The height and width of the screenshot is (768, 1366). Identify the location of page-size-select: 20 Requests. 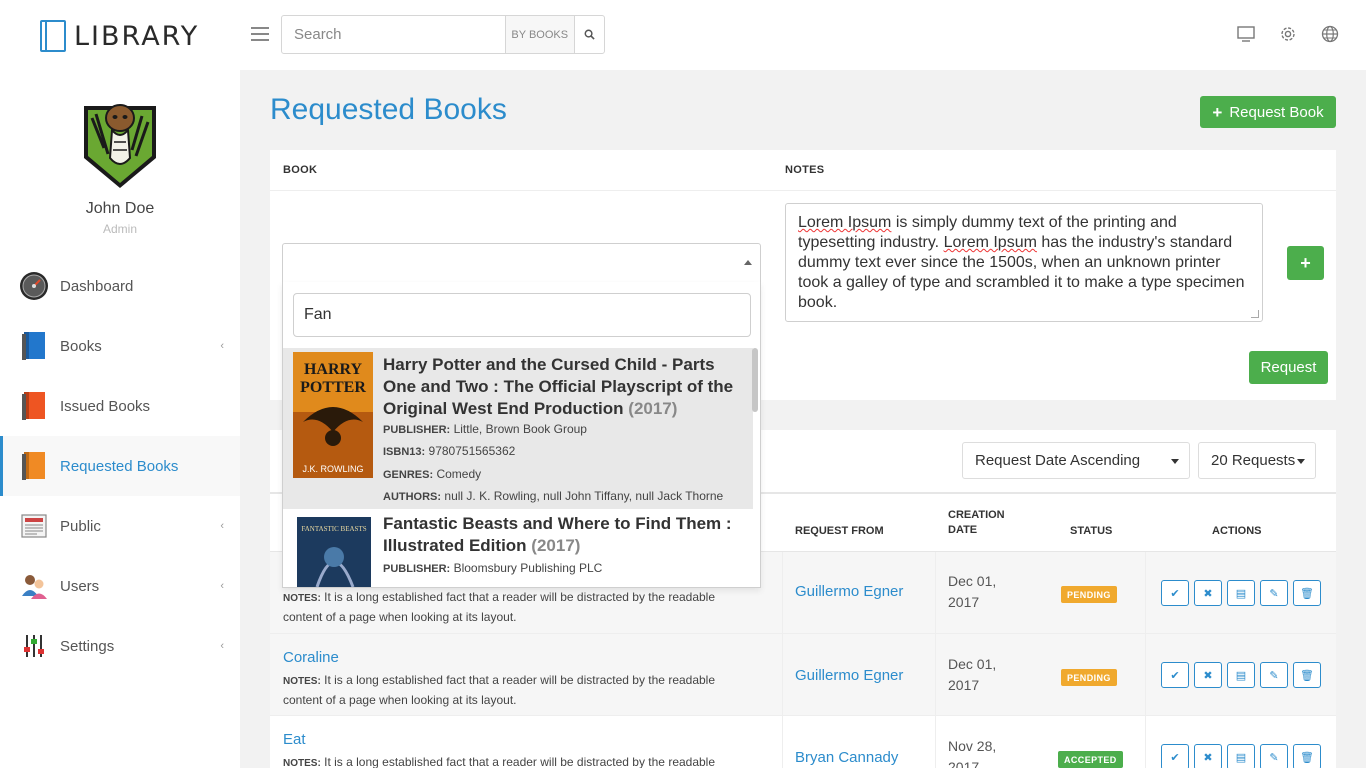
(1257, 460).